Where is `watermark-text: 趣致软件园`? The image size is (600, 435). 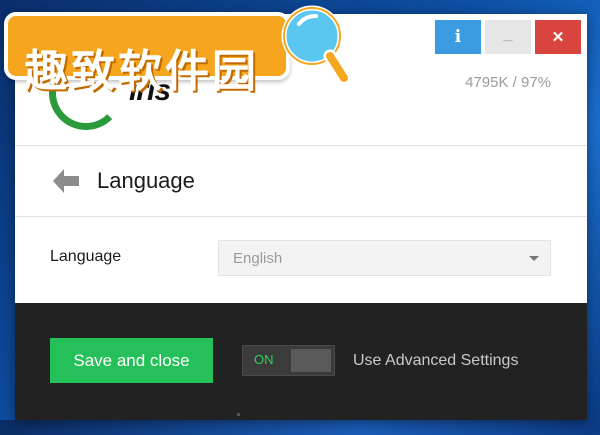 watermark-text: 趣致软件园 is located at coordinates (141, 71).